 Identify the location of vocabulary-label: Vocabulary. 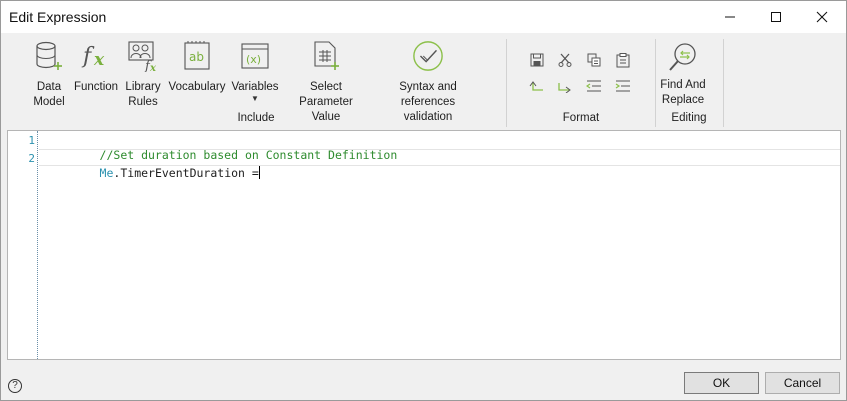
(197, 87).